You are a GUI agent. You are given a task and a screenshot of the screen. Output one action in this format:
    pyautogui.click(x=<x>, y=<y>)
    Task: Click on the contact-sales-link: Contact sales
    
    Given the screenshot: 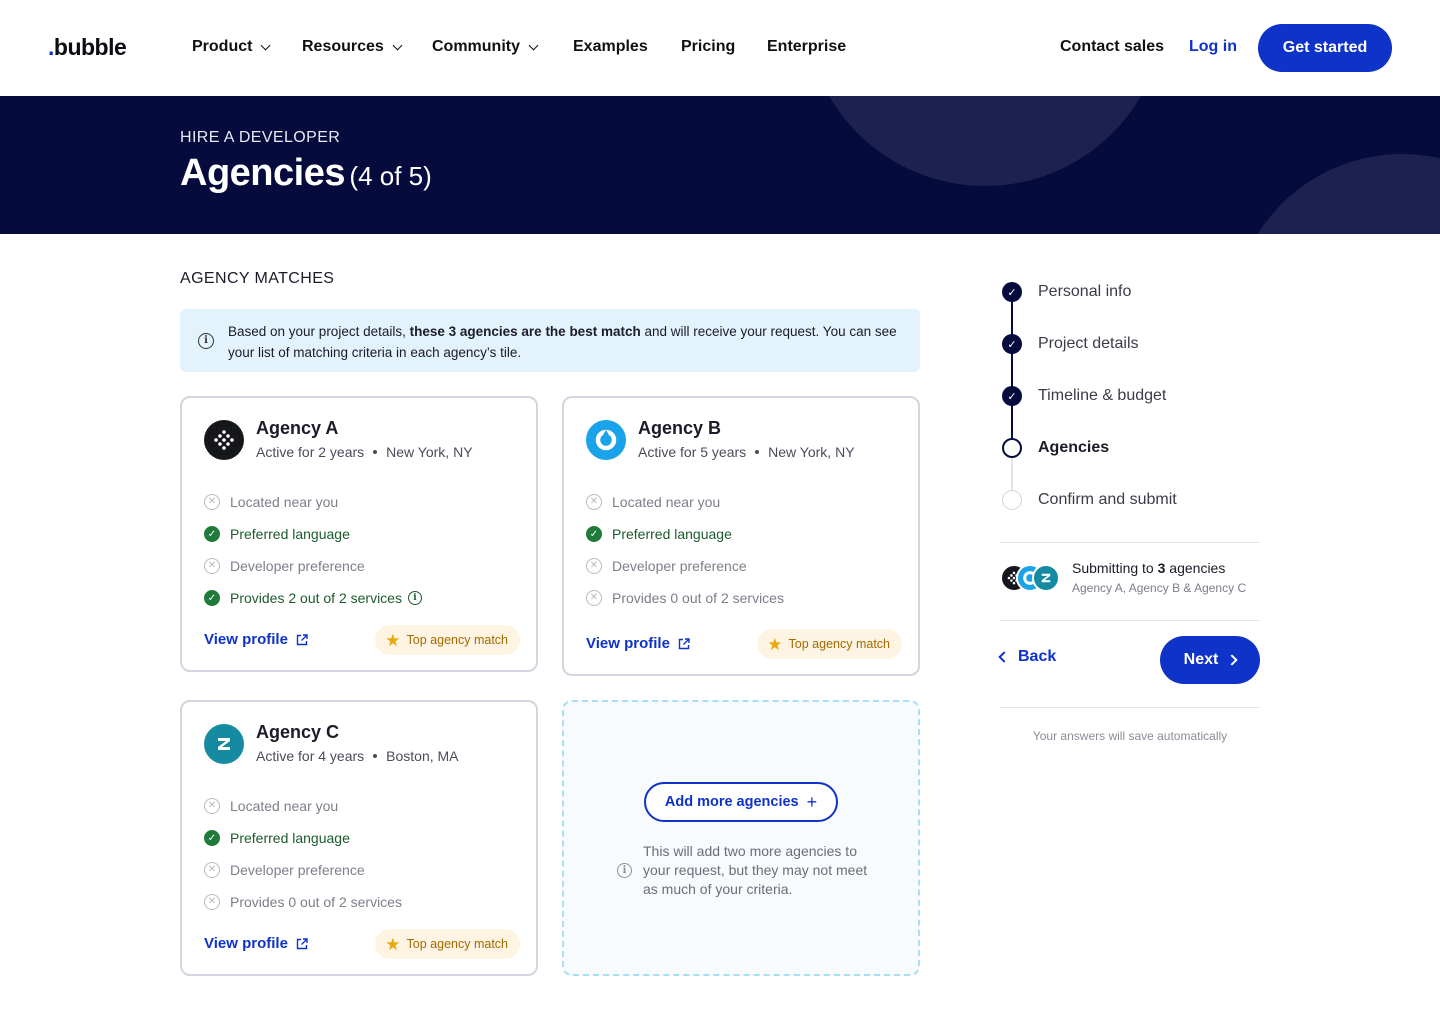 What is the action you would take?
    pyautogui.click(x=1112, y=47)
    